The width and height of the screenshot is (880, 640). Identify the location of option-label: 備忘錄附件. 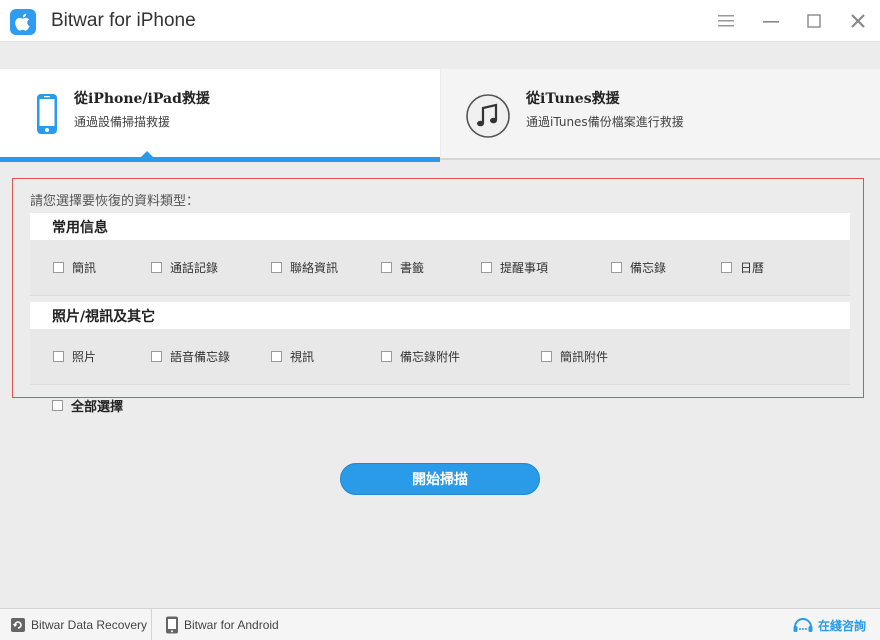
(430, 356).